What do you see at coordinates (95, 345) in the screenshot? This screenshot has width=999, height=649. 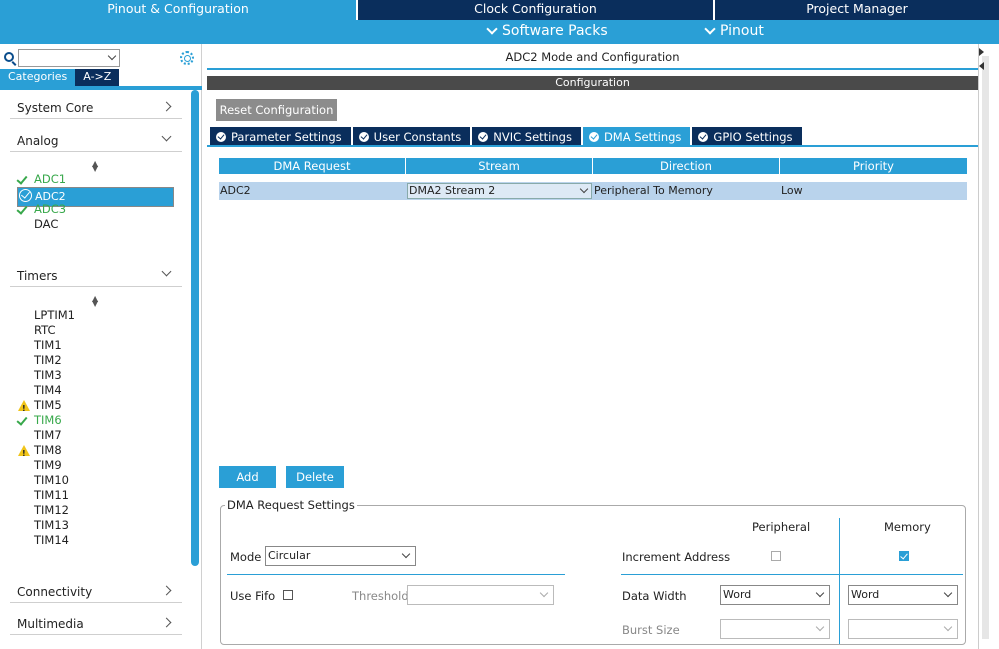 I see `list-item-tim1: TIM1` at bounding box center [95, 345].